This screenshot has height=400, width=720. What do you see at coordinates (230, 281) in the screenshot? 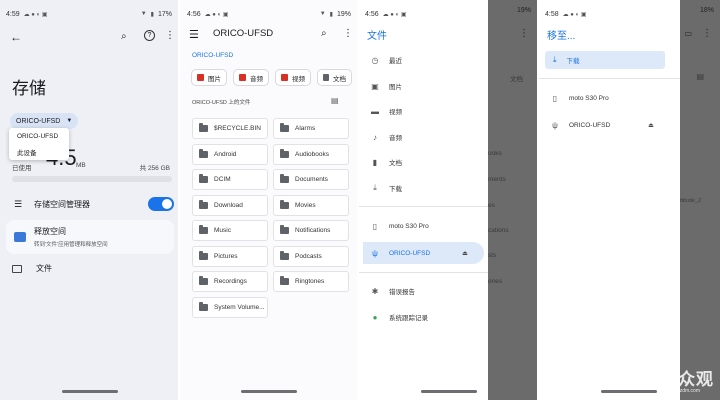
I see `folder-item: Recordings` at bounding box center [230, 281].